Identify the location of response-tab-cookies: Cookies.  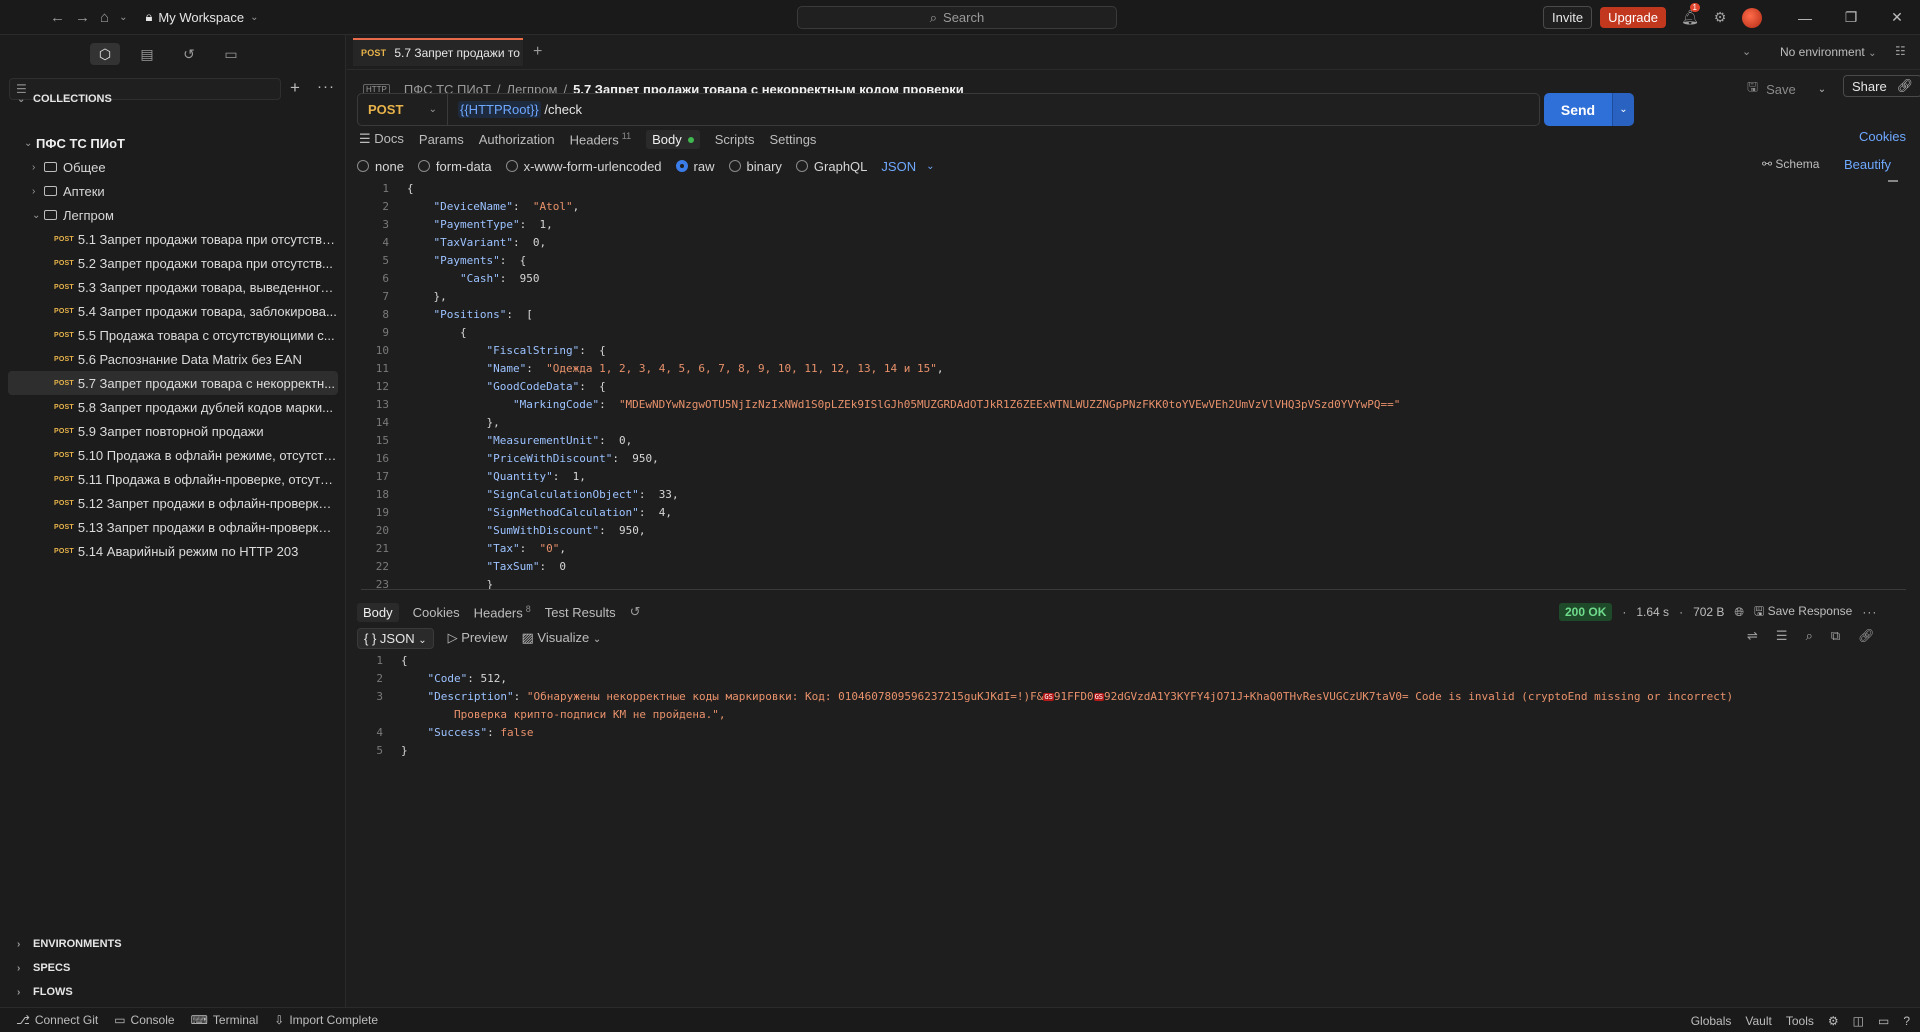
(436, 612).